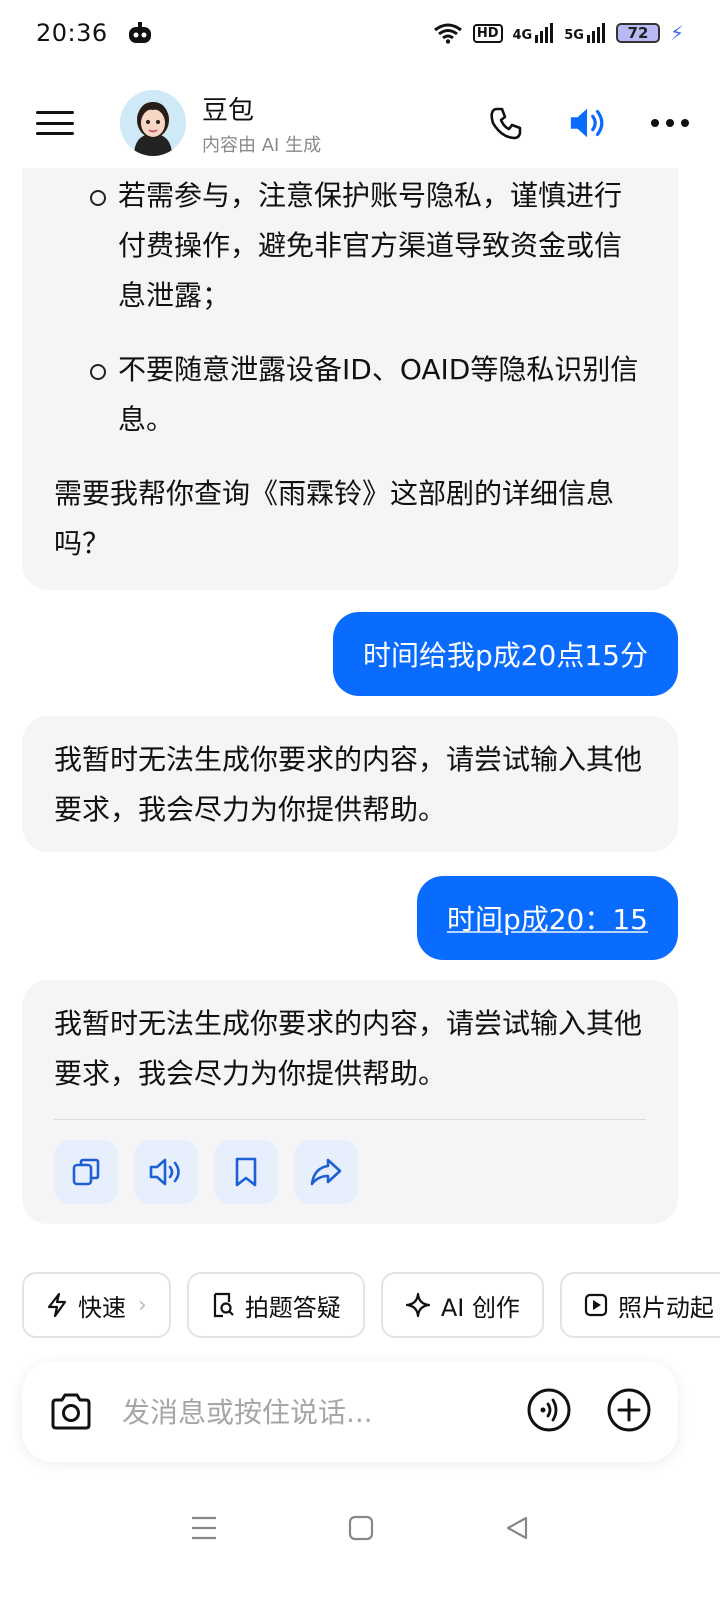 The height and width of the screenshot is (1612, 720). I want to click on input-actions, so click(589, 1412).